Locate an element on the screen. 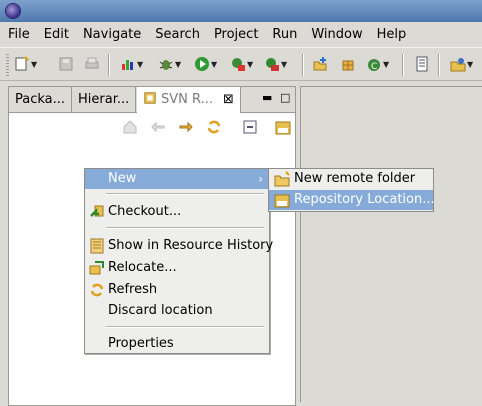 The image size is (482, 406). chart-icon is located at coordinates (127, 65).